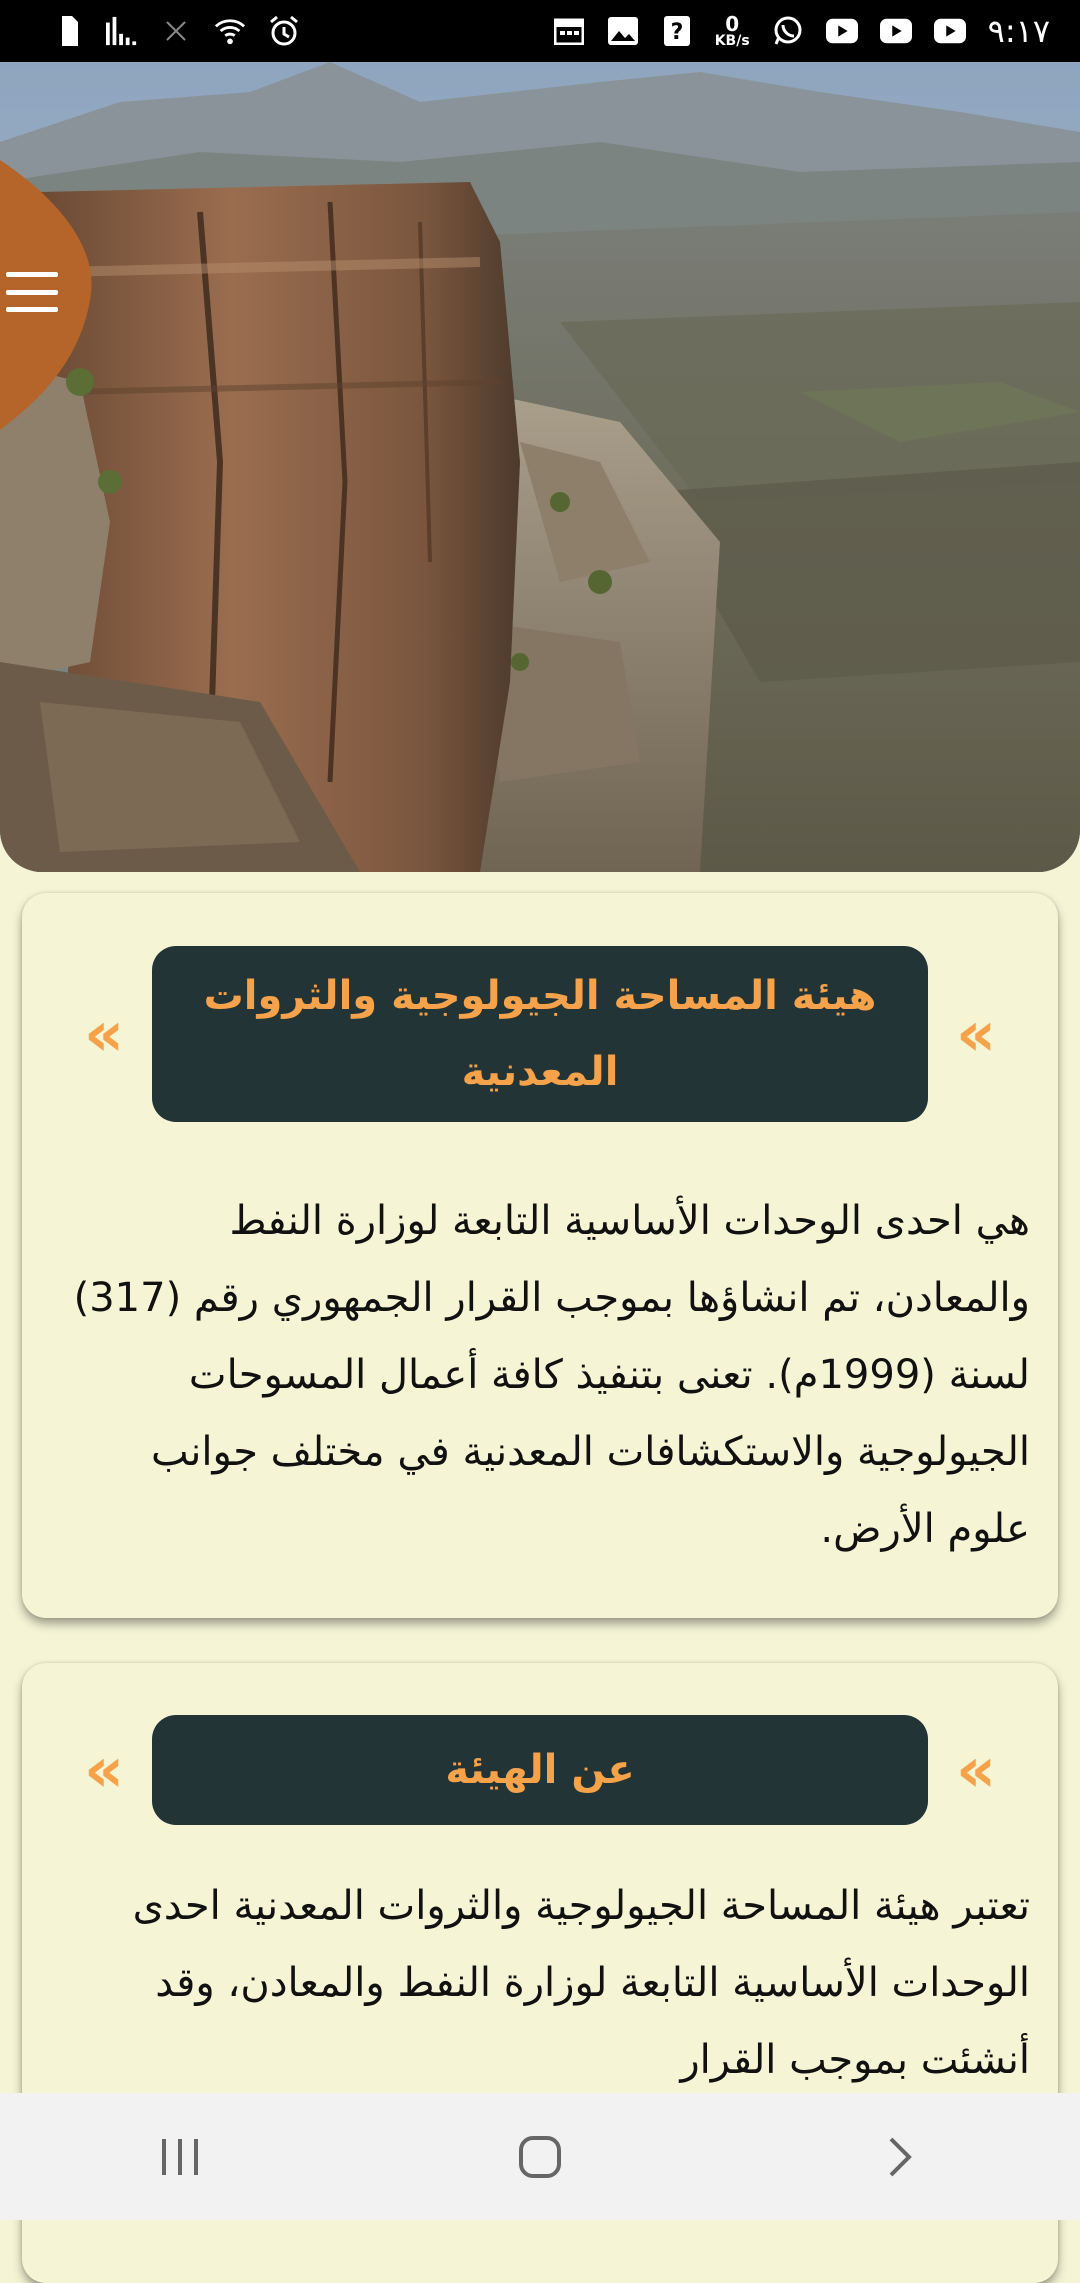 Image resolution: width=1080 pixels, height=2283 pixels. What do you see at coordinates (284, 31) in the screenshot?
I see `alarm-icon` at bounding box center [284, 31].